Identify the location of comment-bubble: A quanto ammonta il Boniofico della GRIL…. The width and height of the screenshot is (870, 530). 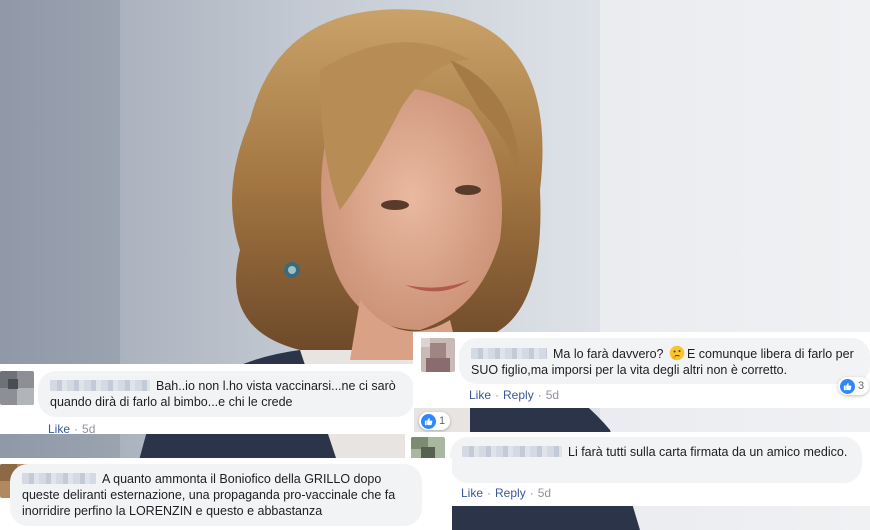
(216, 495).